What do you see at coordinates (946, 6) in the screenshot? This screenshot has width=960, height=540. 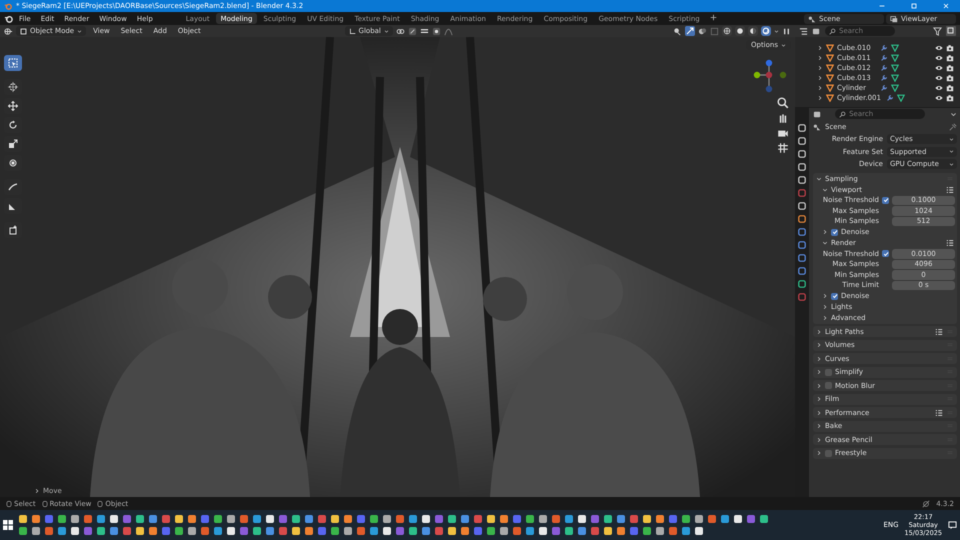 I see `close-icon` at bounding box center [946, 6].